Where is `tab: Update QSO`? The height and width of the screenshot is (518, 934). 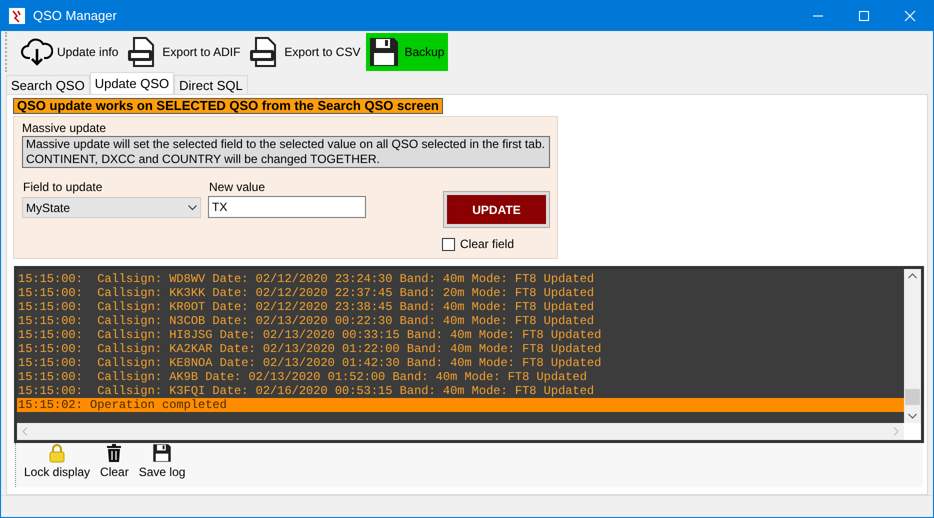
tab: Update QSO is located at coordinates (132, 83).